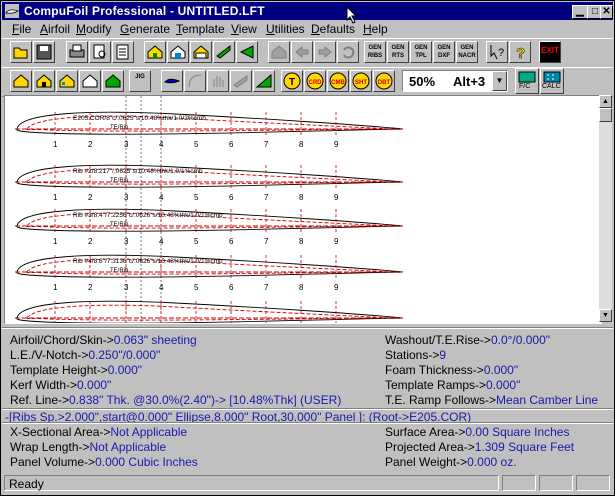 This screenshot has height=496, width=615. Describe the element at coordinates (100, 52) in the screenshot. I see `print-preview-icon` at that location.